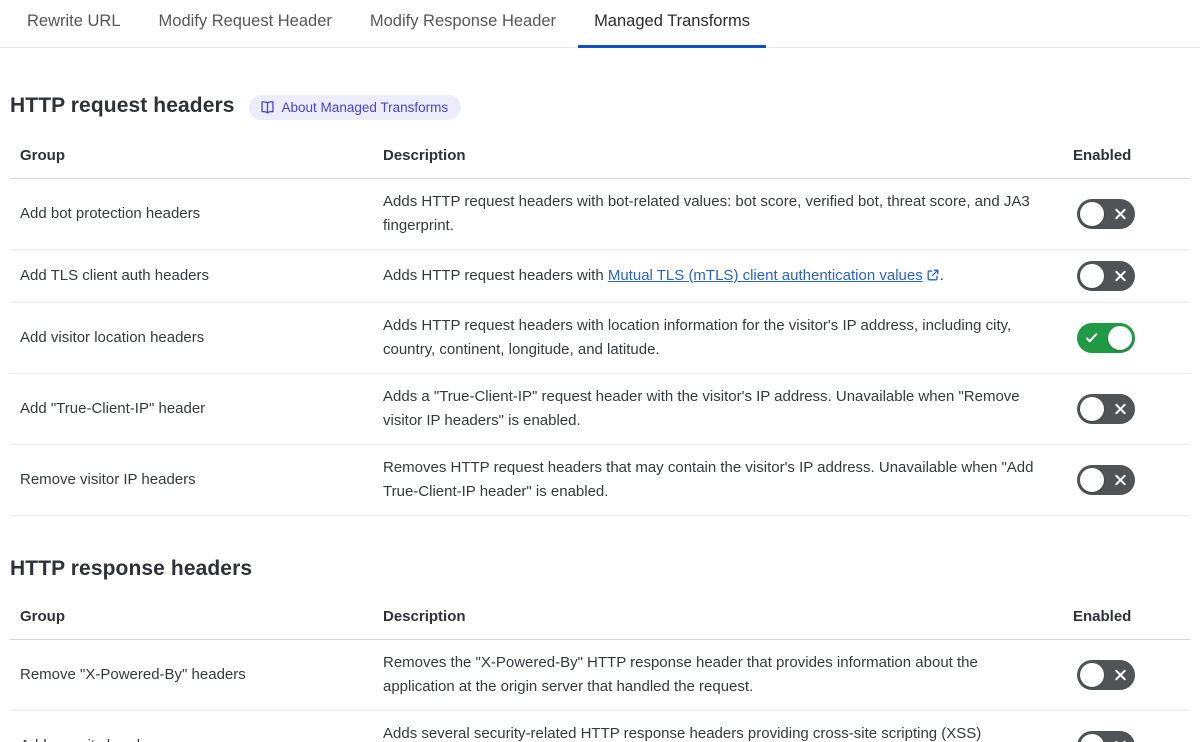  I want to click on description-text: Adds HTTP request headers with, so click(495, 275).